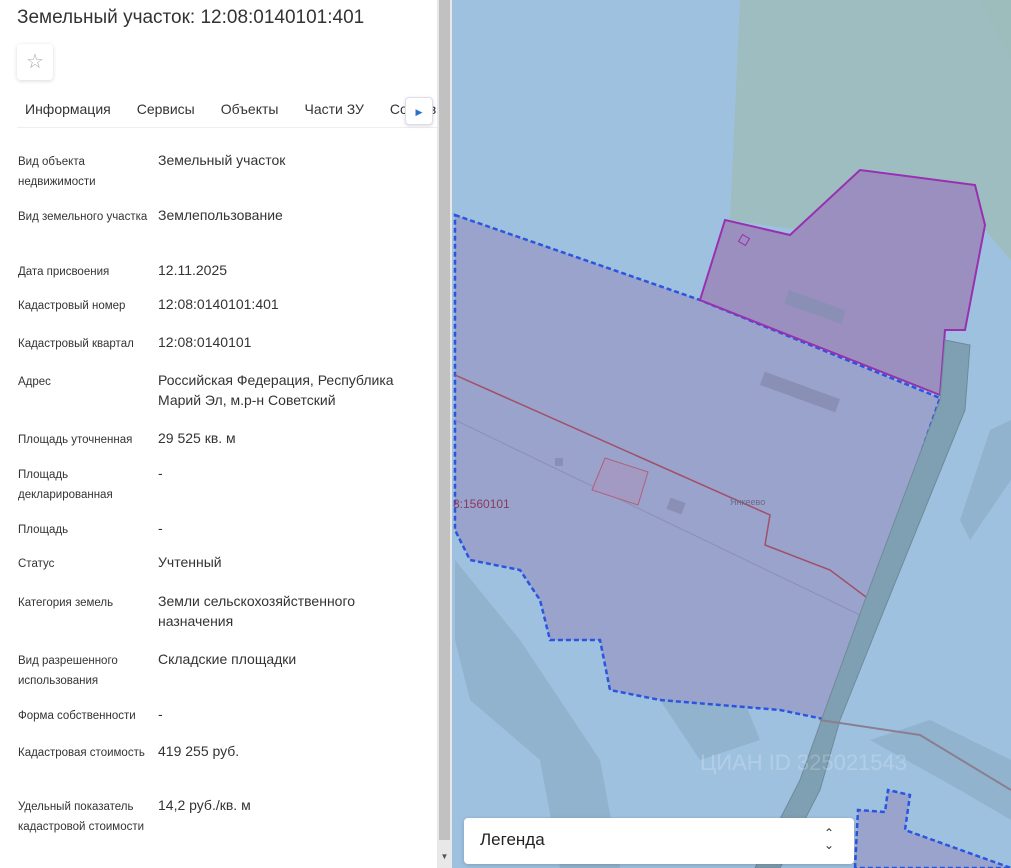 This screenshot has height=868, width=1011. I want to click on favorite-button: ☆, so click(35, 62).